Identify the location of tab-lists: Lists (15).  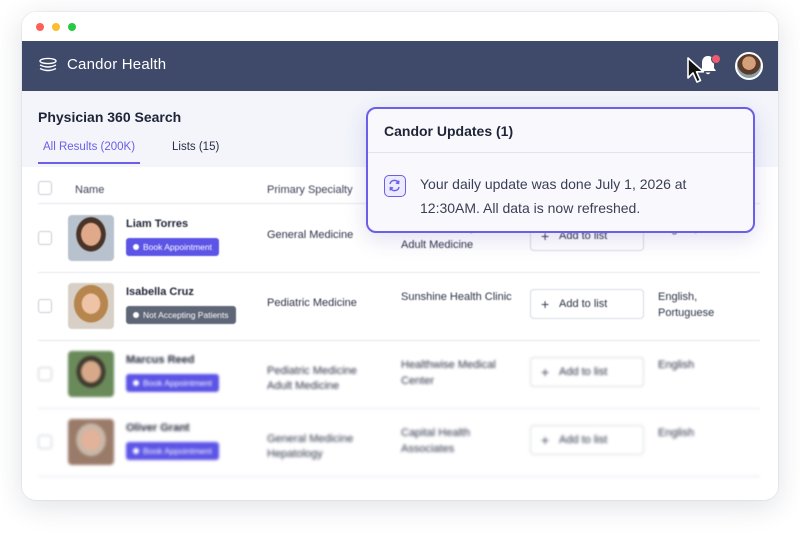
(195, 151).